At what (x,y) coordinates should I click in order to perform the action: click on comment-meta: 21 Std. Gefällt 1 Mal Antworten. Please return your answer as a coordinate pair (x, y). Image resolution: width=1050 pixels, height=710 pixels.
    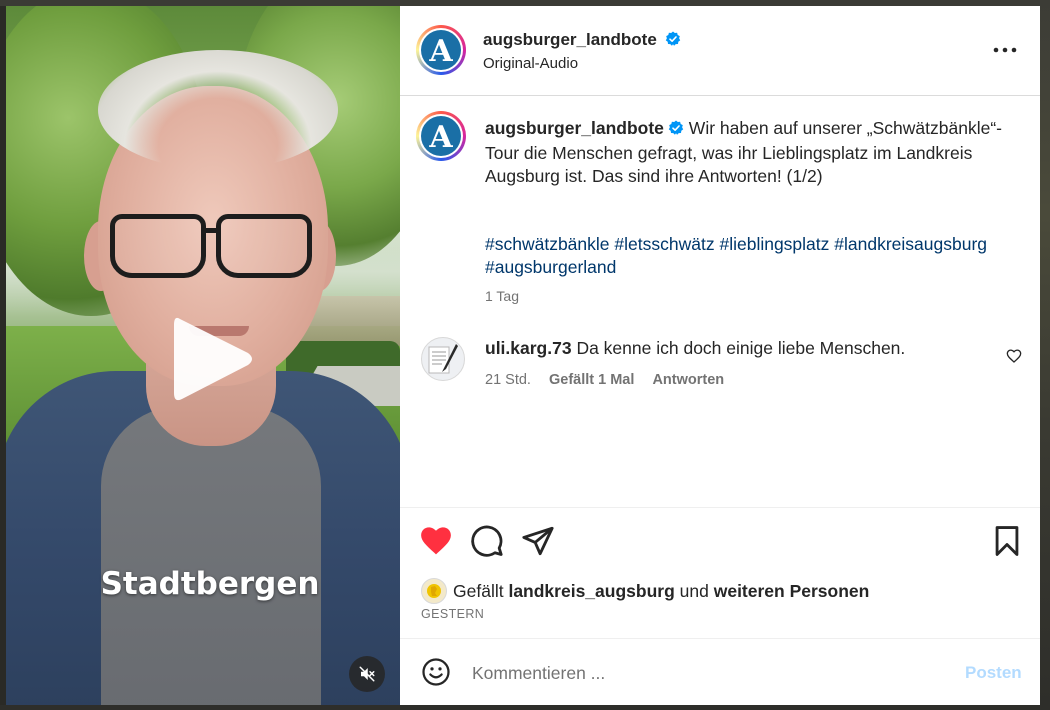
    Looking at the image, I should click on (611, 380).